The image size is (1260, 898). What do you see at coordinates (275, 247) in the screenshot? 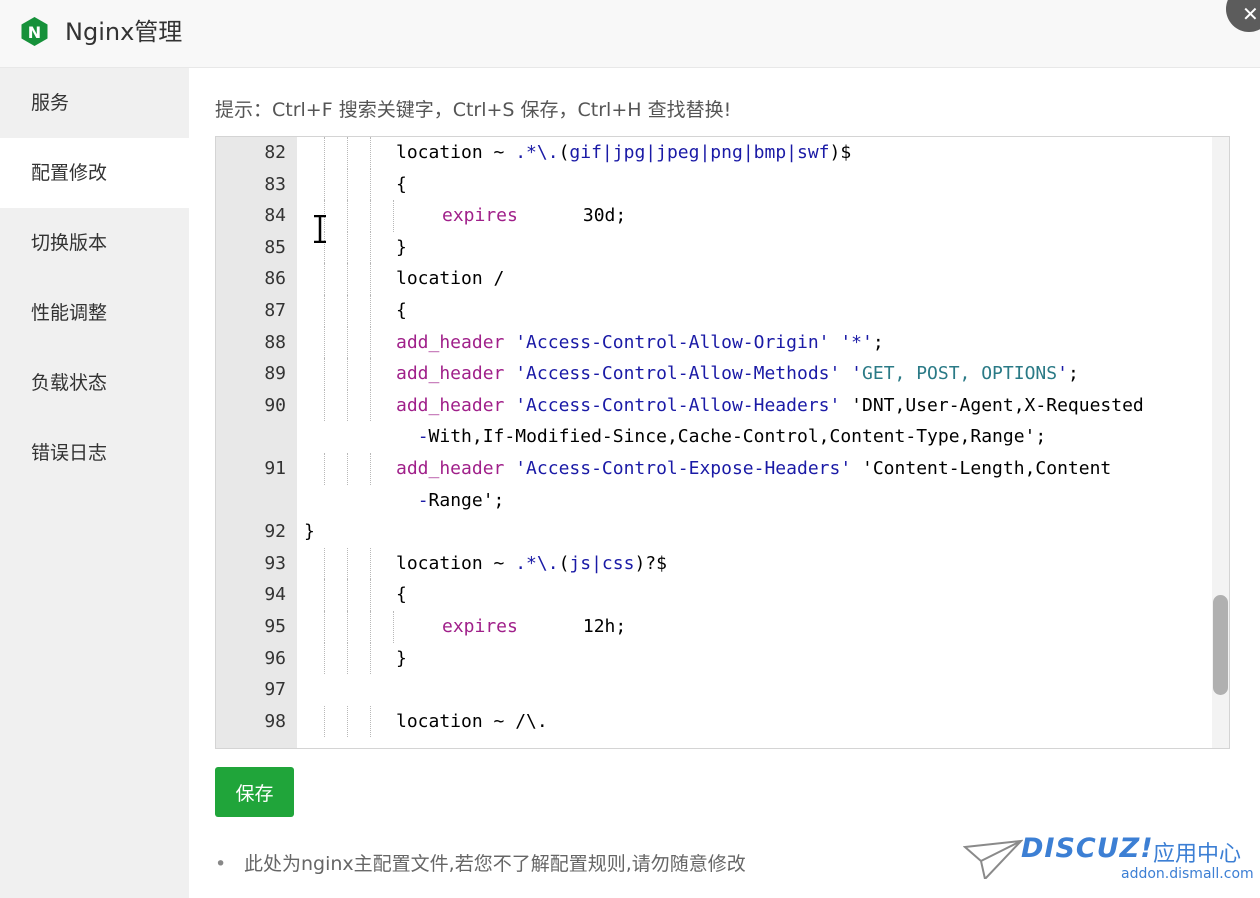
I see `line-number: 85` at bounding box center [275, 247].